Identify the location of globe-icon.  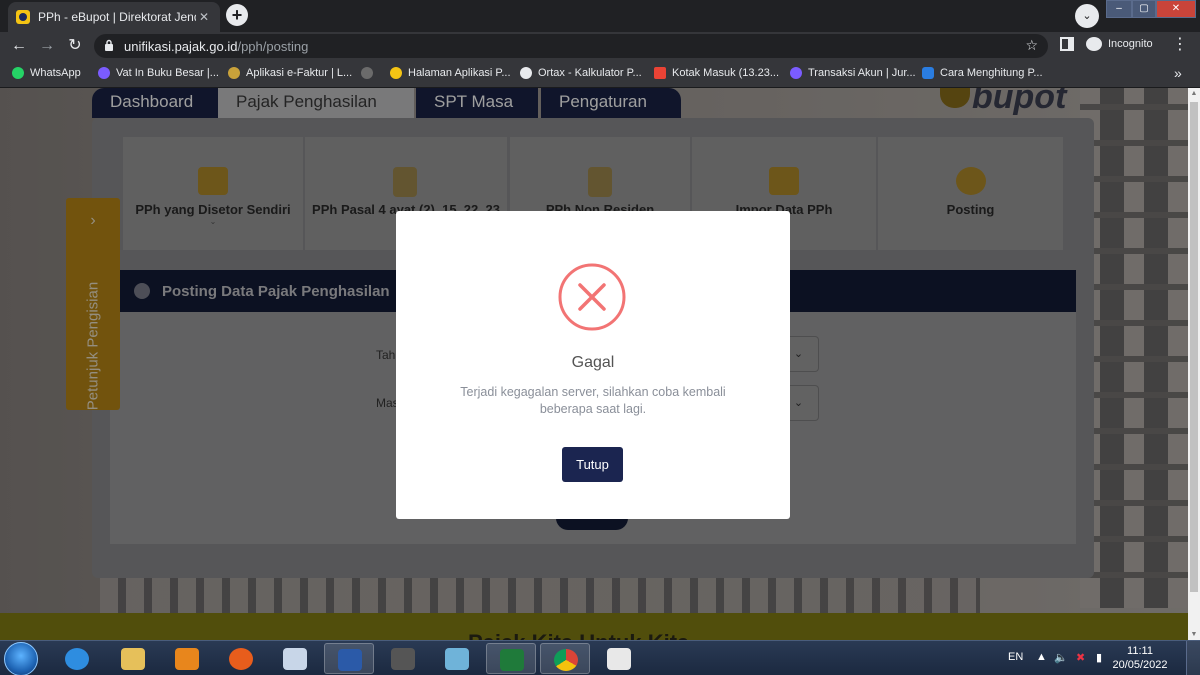
(367, 73).